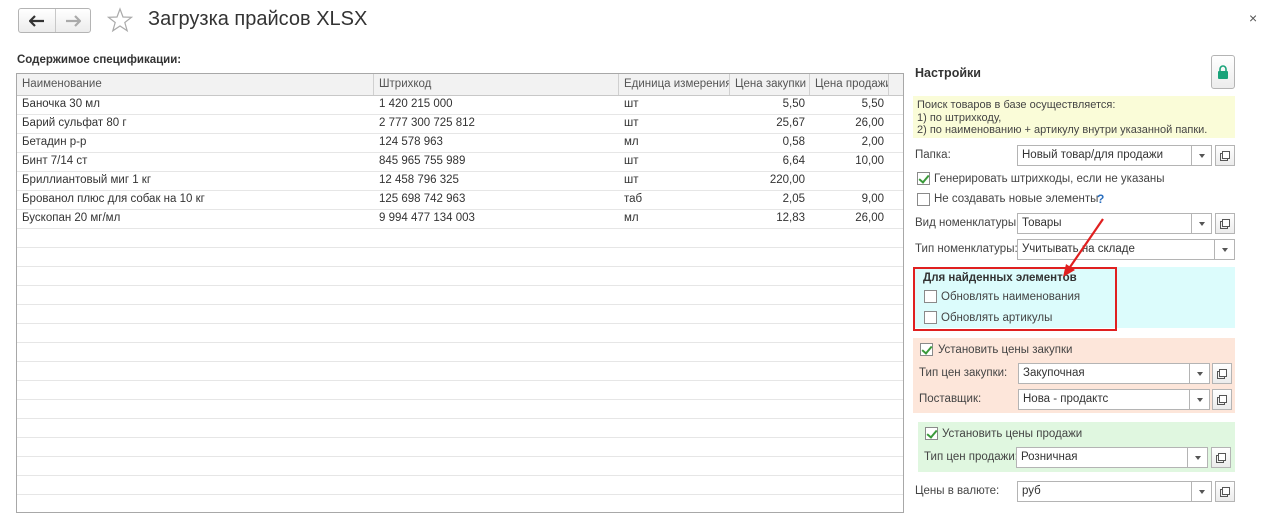 Image resolution: width=1269 pixels, height=513 pixels. What do you see at coordinates (793, 199) in the screenshot?
I see `table-cell: 2,05` at bounding box center [793, 199].